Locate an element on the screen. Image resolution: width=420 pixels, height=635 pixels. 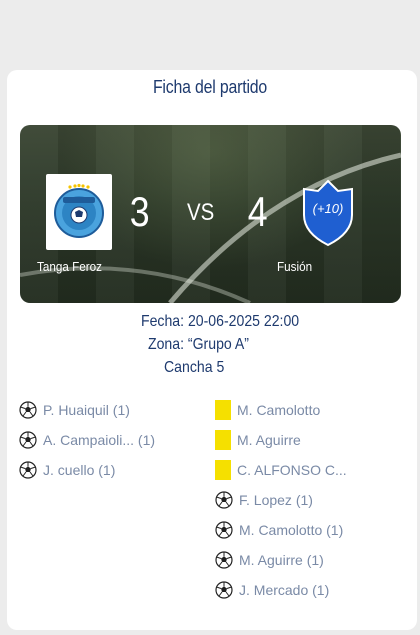
event-player: J. Mercado (1) is located at coordinates (284, 590).